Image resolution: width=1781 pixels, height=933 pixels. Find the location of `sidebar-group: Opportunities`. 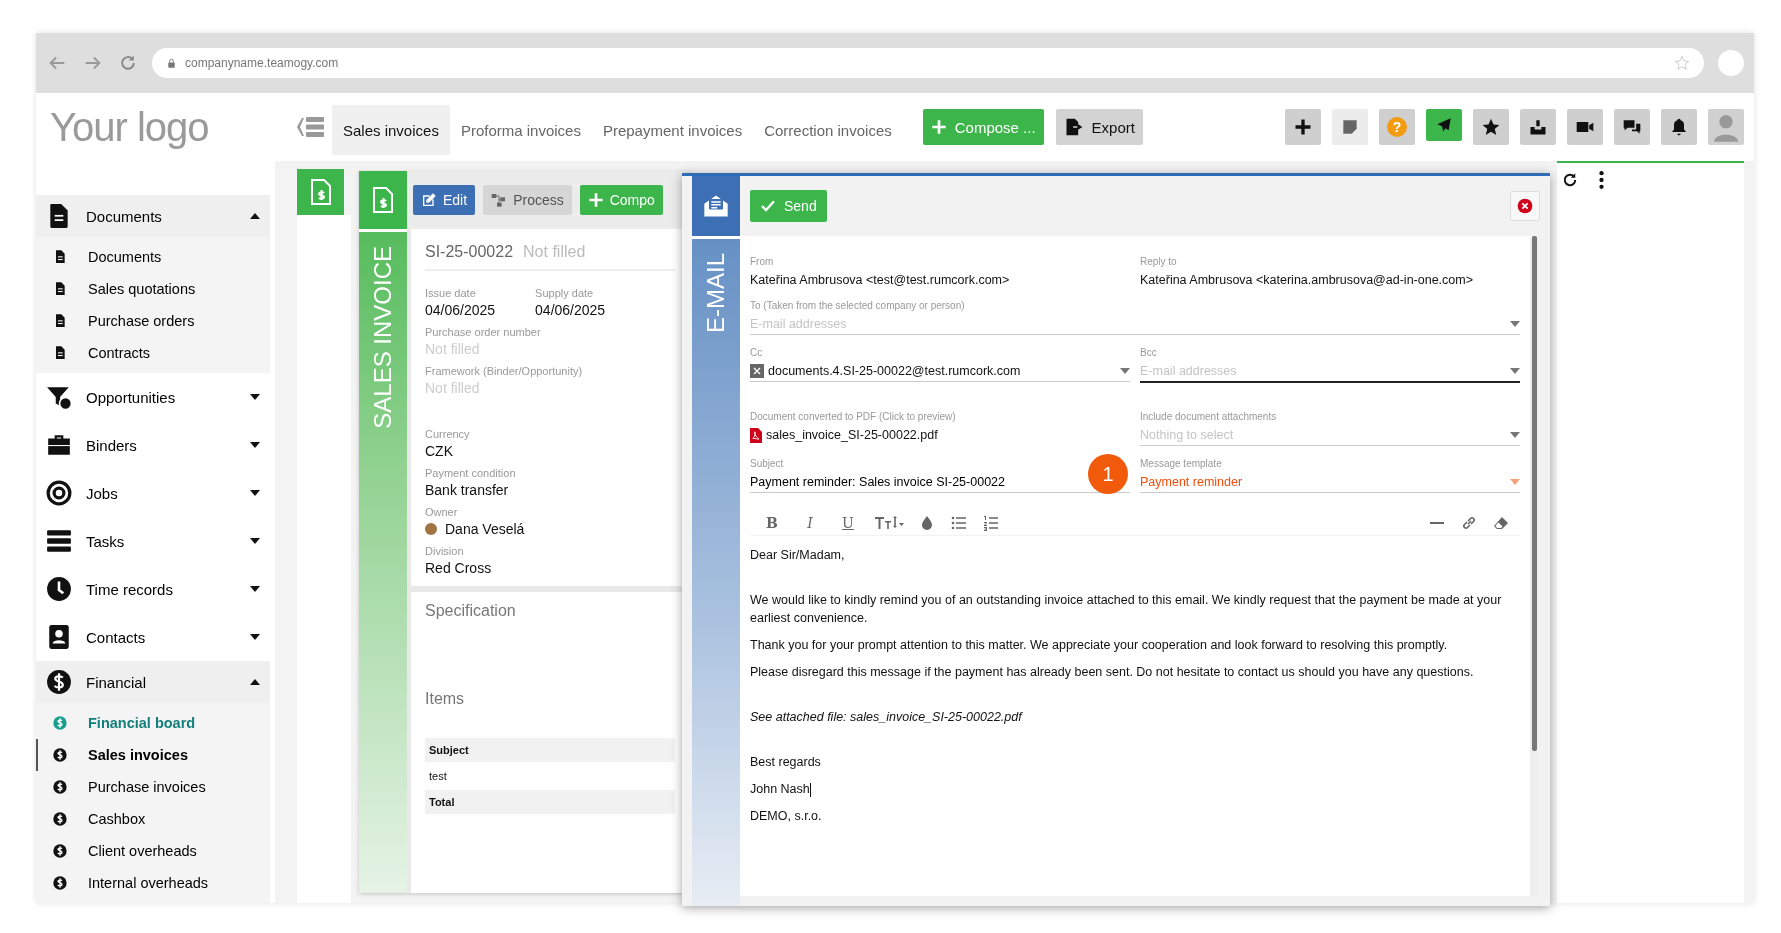

sidebar-group: Opportunities is located at coordinates (153, 397).